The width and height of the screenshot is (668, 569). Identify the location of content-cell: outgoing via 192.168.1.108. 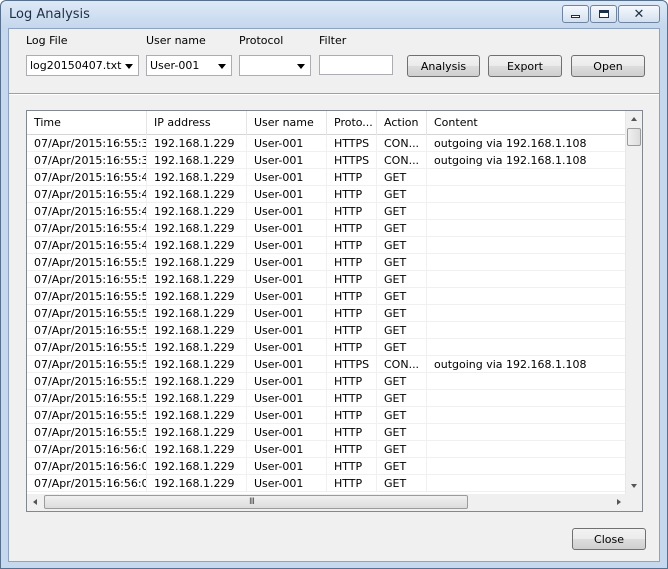
(510, 143).